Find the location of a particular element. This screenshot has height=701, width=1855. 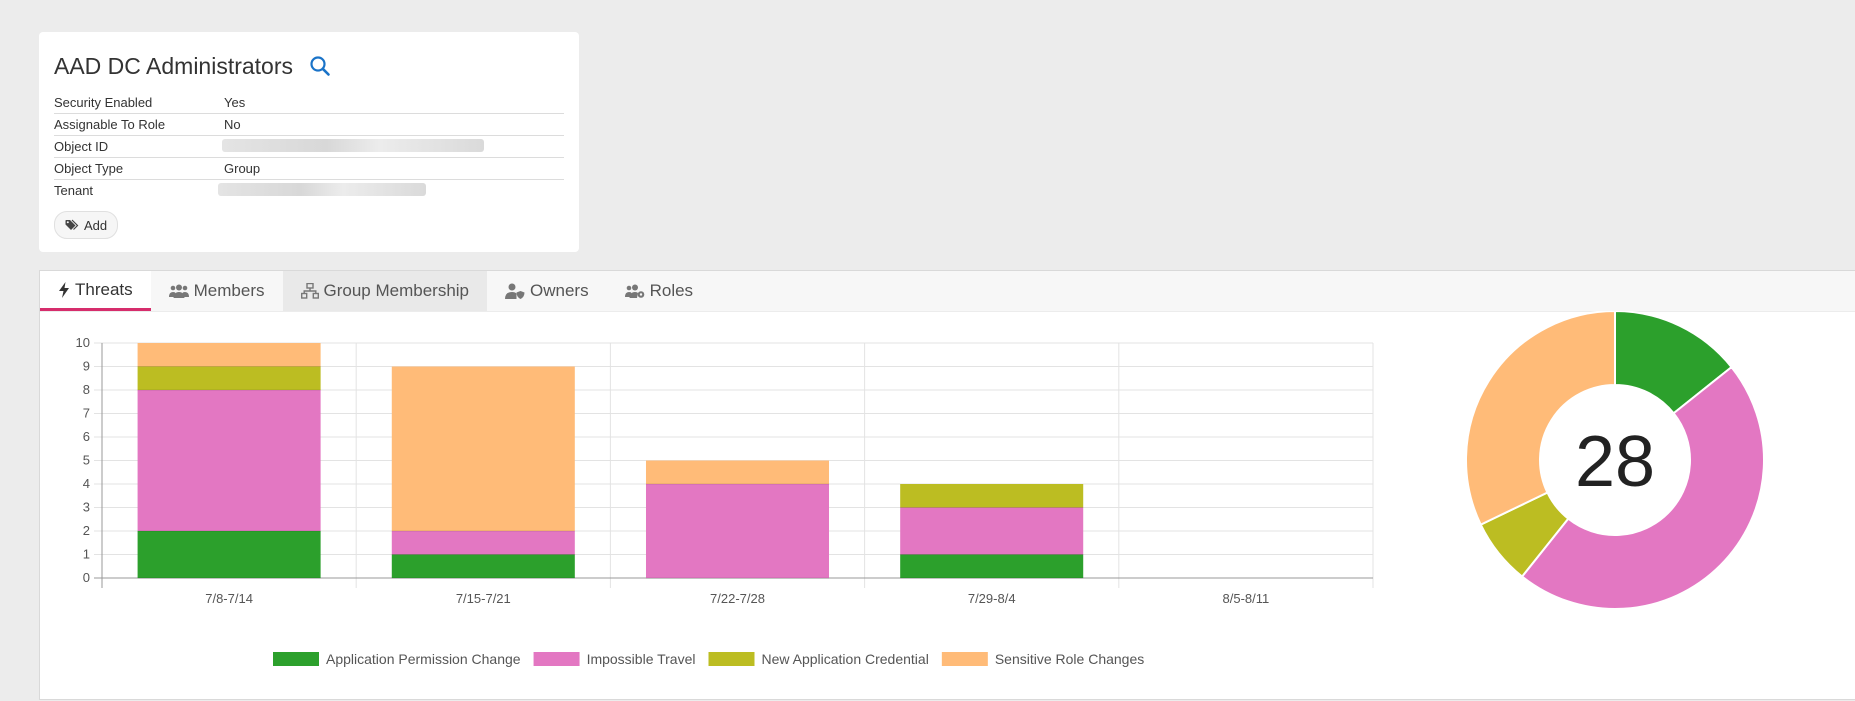

y-tick-label: 0 is located at coordinates (86, 577).